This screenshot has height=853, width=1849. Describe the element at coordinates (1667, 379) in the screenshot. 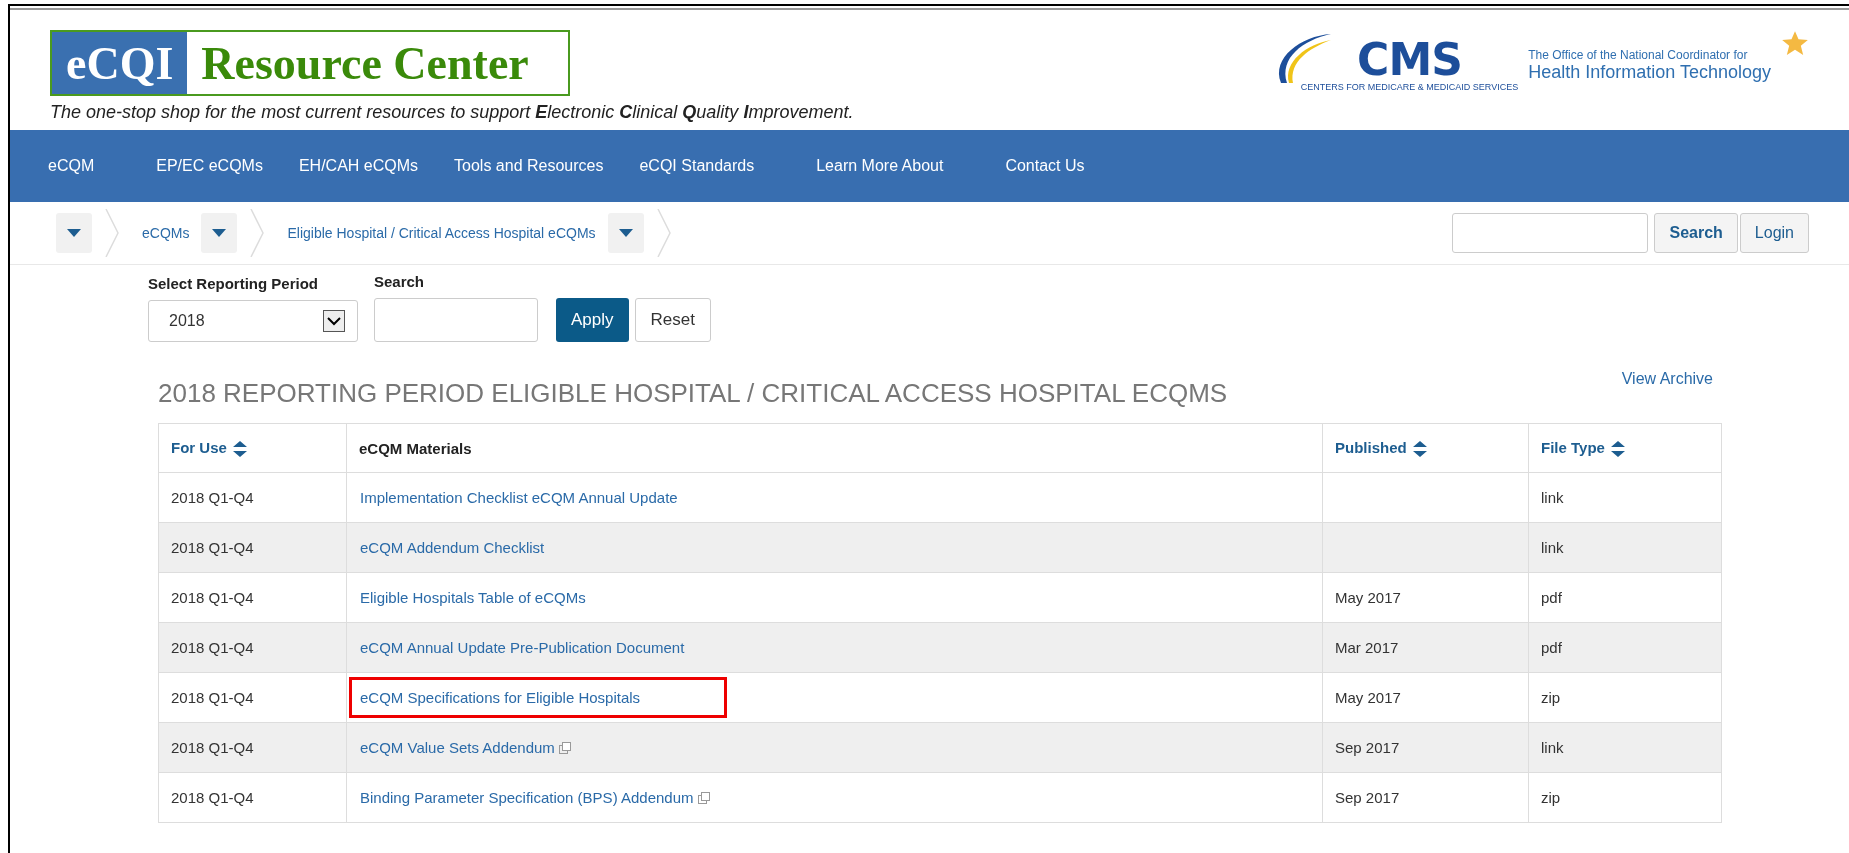

I see `view-archive-link: View Archive` at that location.